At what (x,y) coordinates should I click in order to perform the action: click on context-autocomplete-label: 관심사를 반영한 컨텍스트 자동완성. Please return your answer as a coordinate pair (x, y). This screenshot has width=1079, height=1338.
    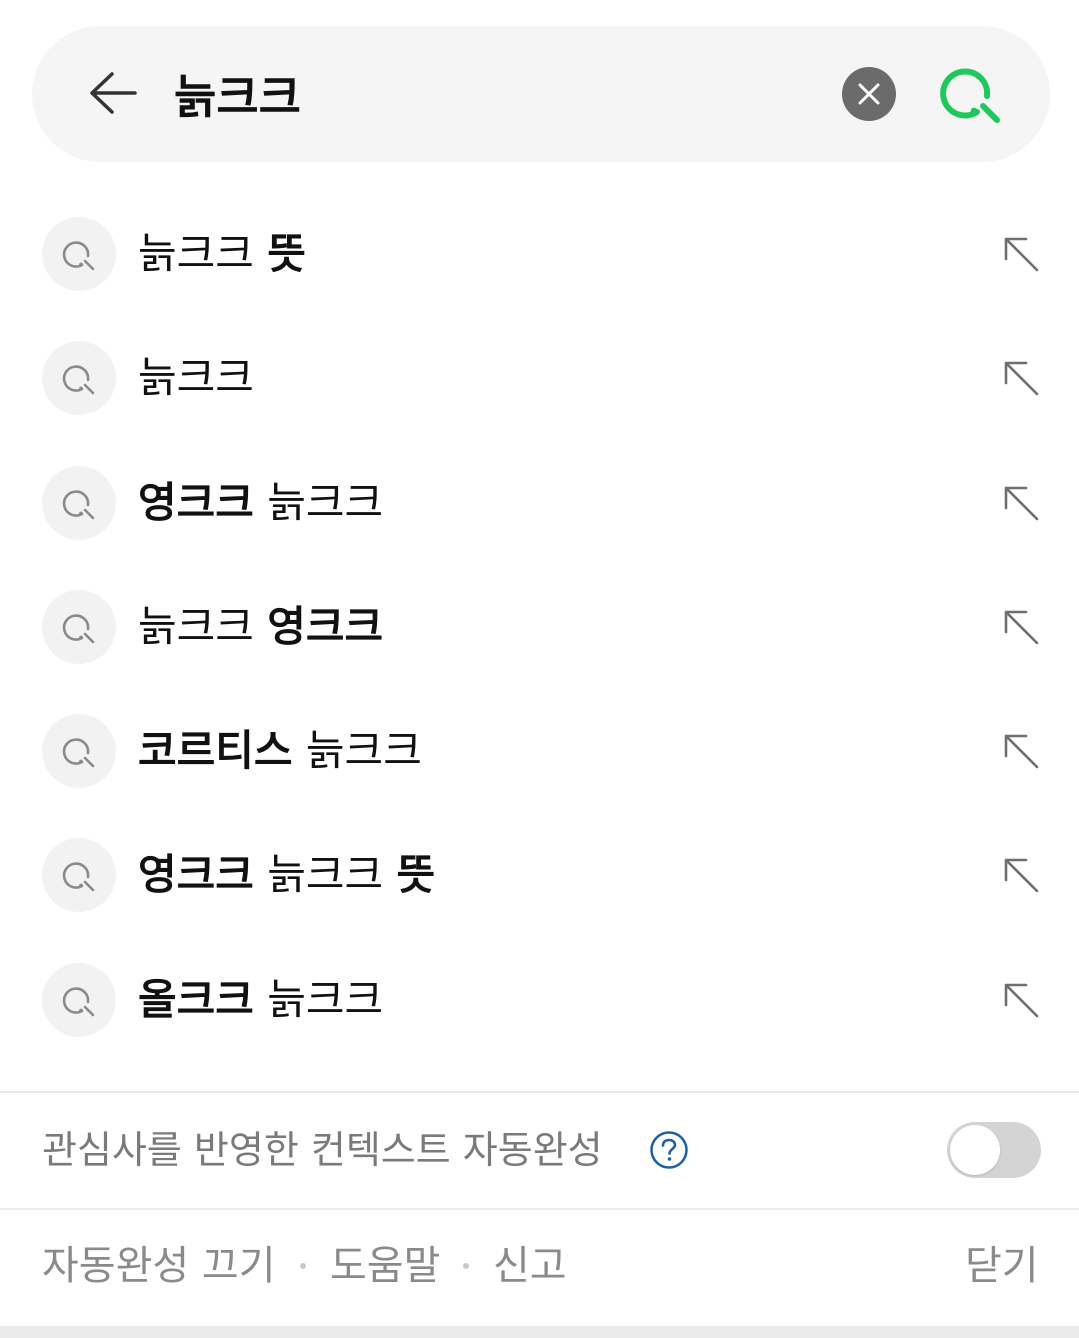
    Looking at the image, I should click on (322, 1150).